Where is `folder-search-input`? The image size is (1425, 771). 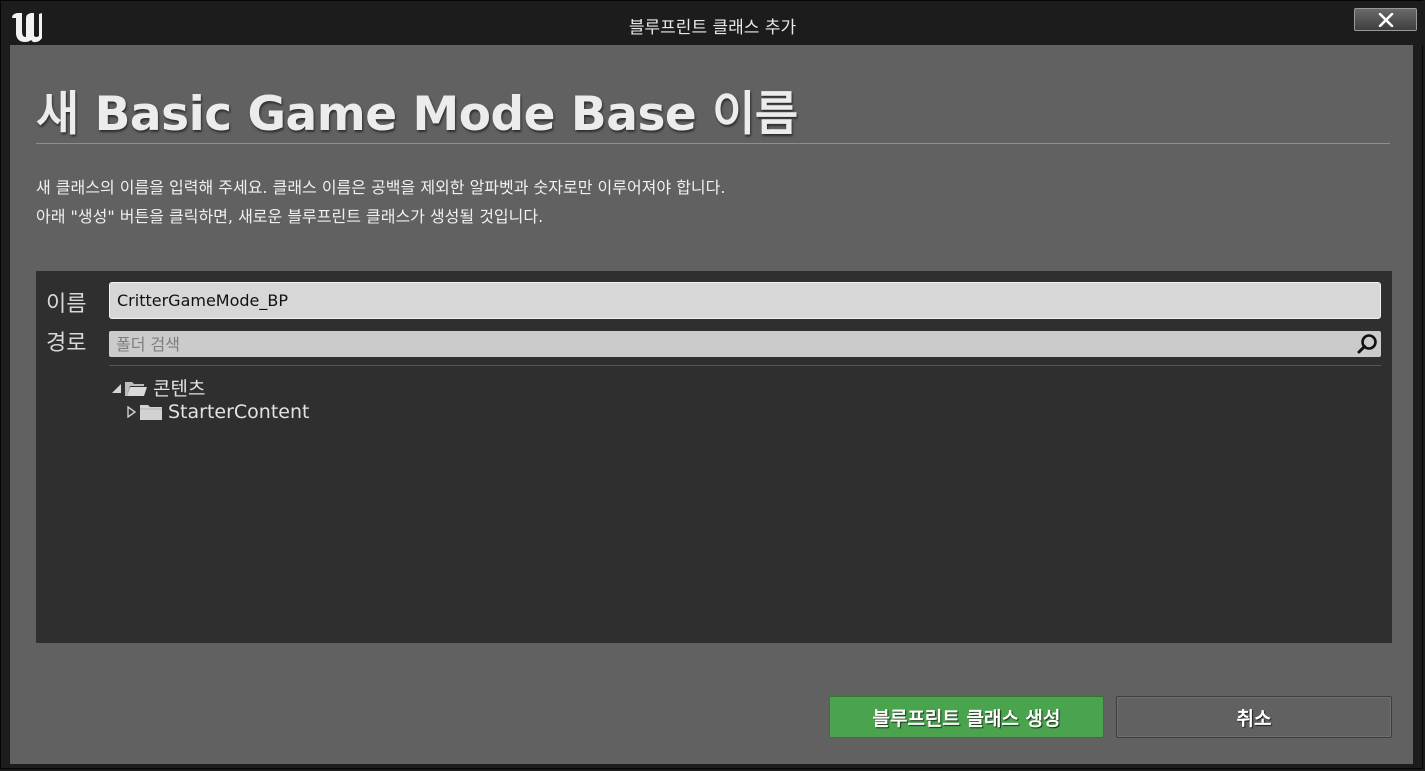
folder-search-input is located at coordinates (729, 344).